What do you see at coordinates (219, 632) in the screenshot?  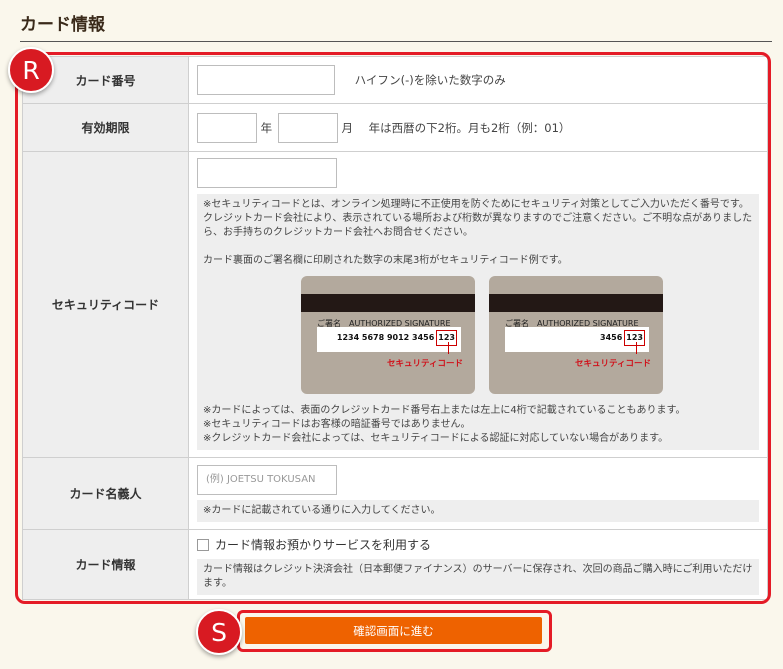 I see `marker-s: S` at bounding box center [219, 632].